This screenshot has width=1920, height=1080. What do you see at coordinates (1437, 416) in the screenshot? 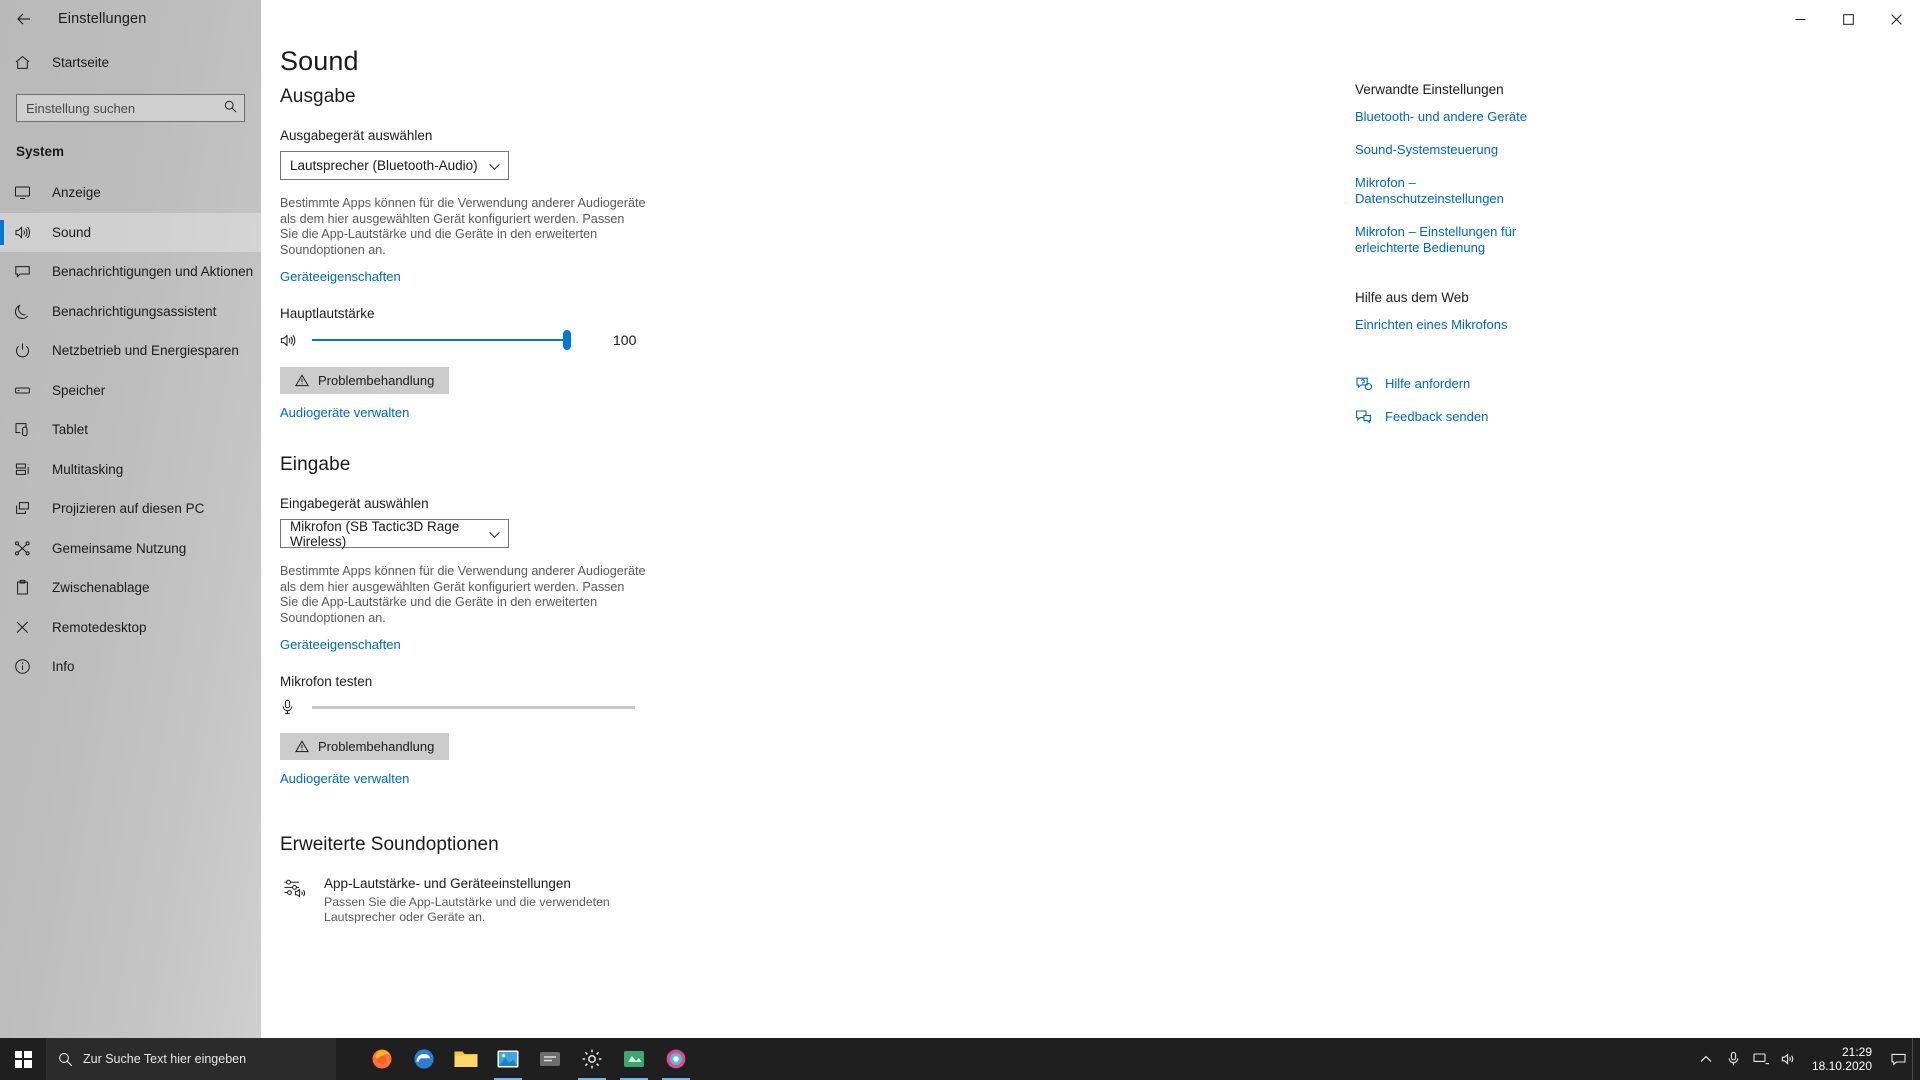
I see `send-feedback-label: Feedback senden` at bounding box center [1437, 416].